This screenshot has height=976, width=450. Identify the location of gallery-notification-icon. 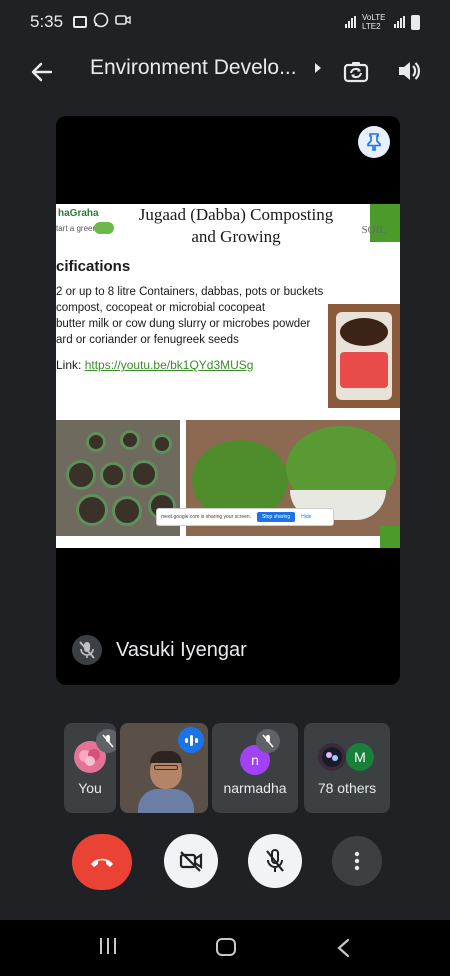
(80, 22).